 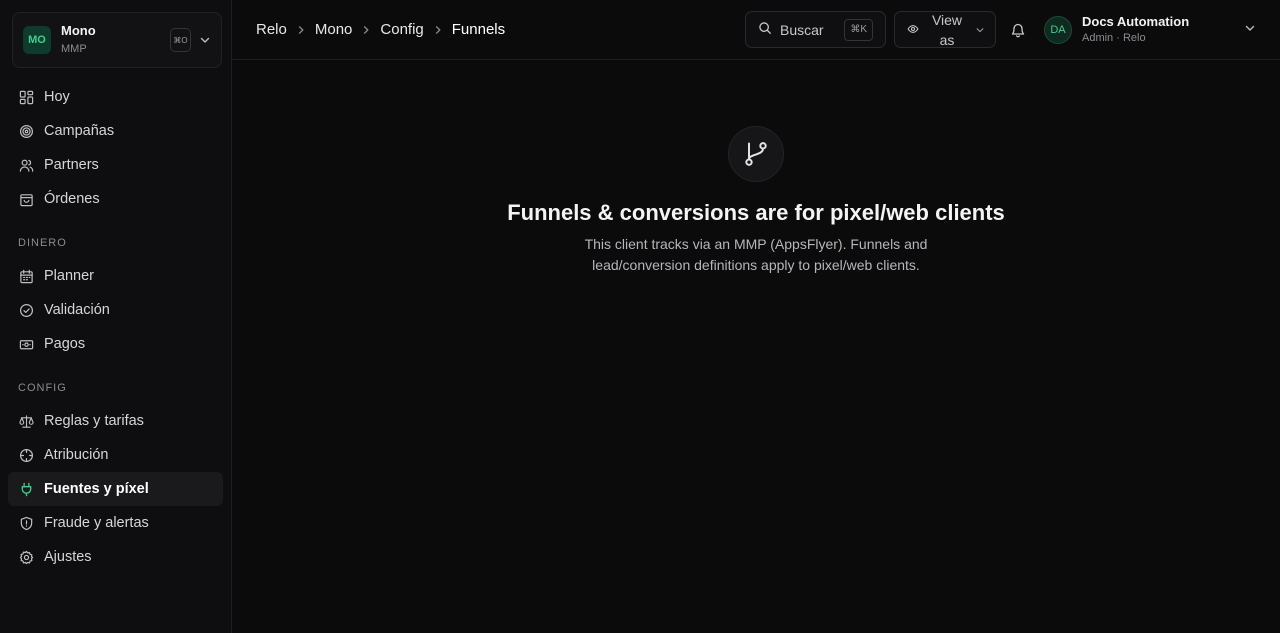 What do you see at coordinates (65, 344) in the screenshot?
I see `sidebar-item-label: Pagos` at bounding box center [65, 344].